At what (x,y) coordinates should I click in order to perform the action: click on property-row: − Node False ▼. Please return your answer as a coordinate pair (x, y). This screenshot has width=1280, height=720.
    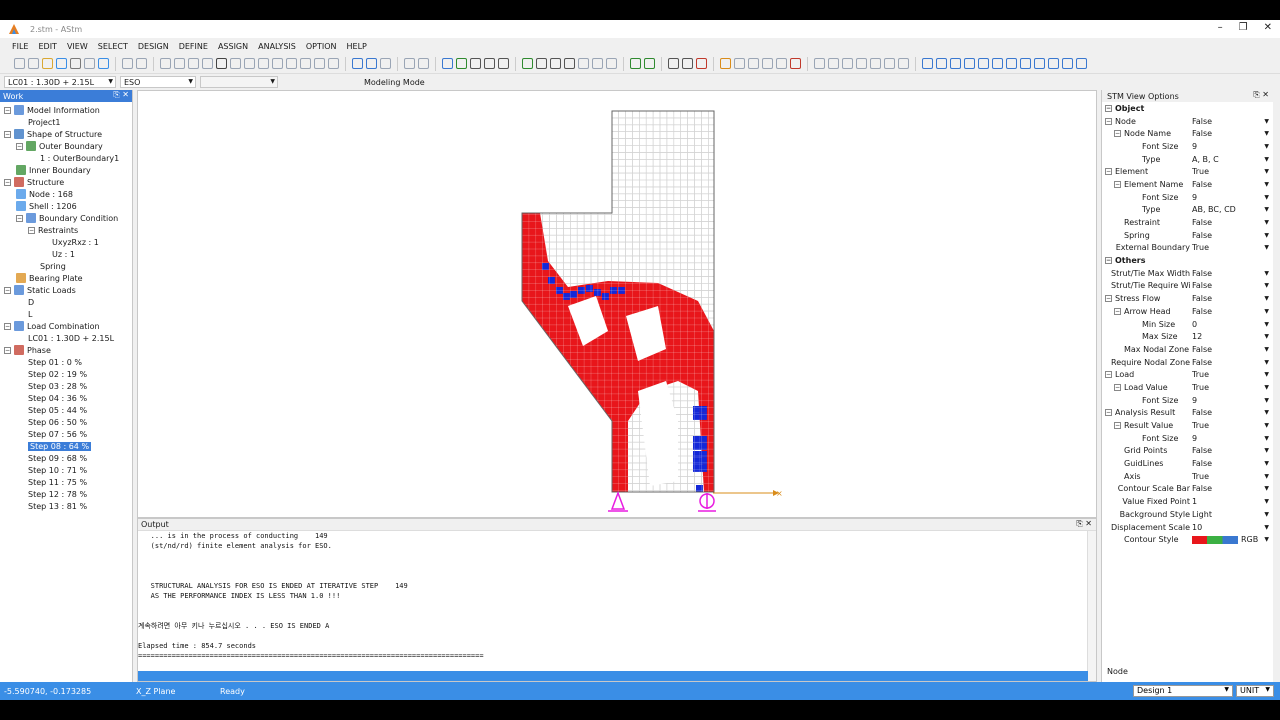
    Looking at the image, I should click on (1187, 121).